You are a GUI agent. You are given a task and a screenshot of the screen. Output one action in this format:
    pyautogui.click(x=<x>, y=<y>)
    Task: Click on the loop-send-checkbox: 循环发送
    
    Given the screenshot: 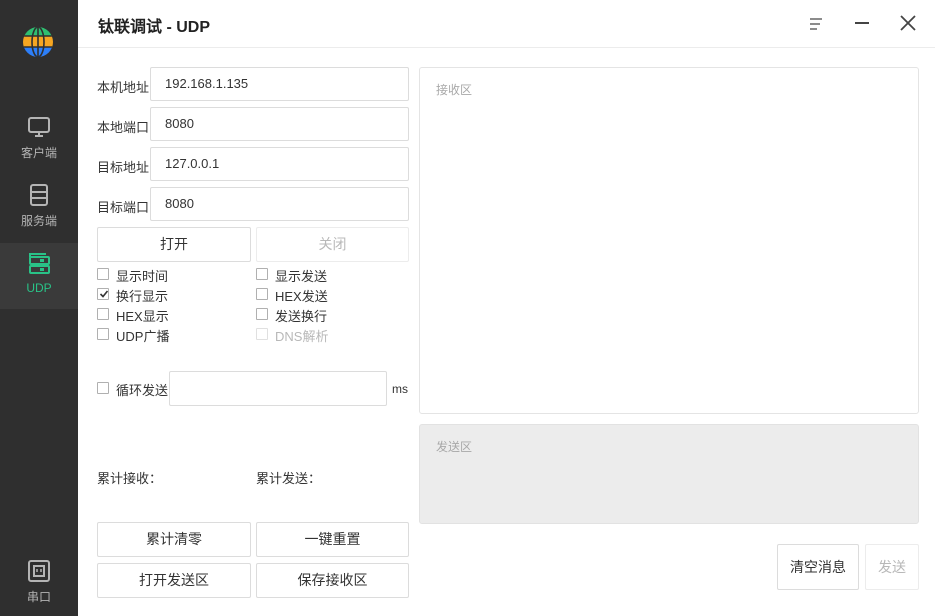 What is the action you would take?
    pyautogui.click(x=133, y=389)
    